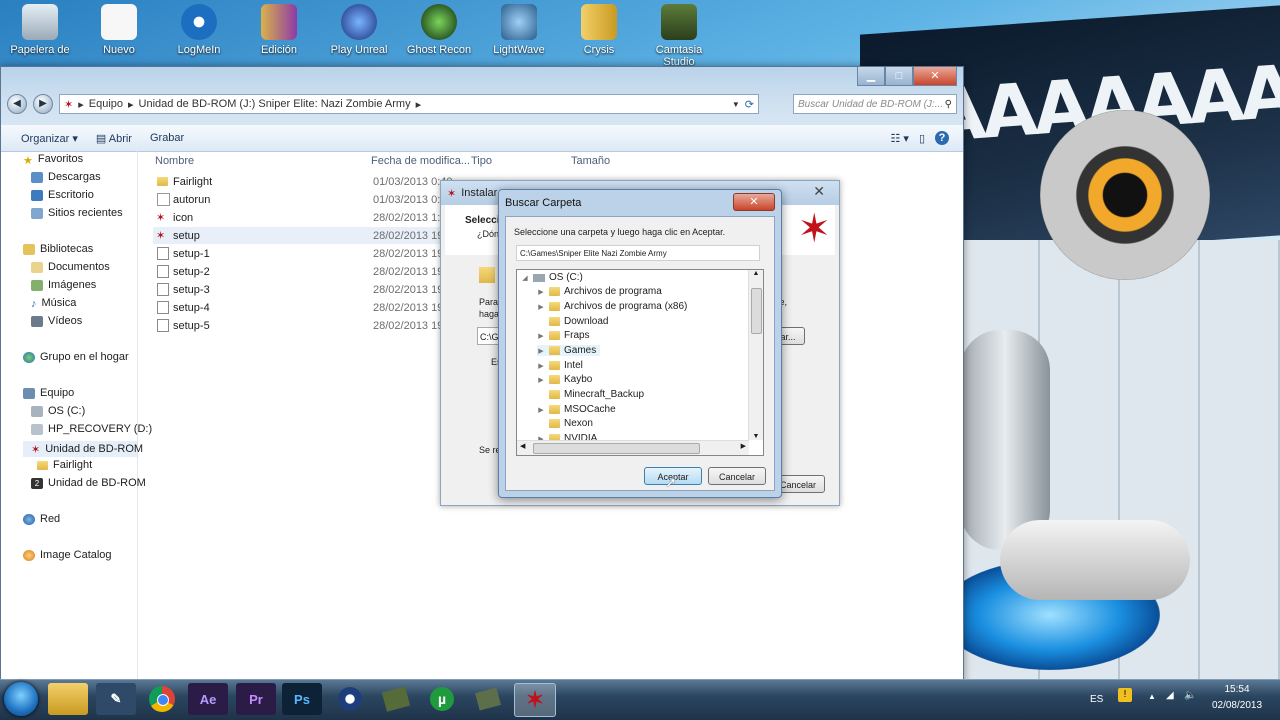 This screenshot has width=1280, height=720. Describe the element at coordinates (302, 699) in the screenshot. I see `taskbar-photoshop: Ps` at that location.